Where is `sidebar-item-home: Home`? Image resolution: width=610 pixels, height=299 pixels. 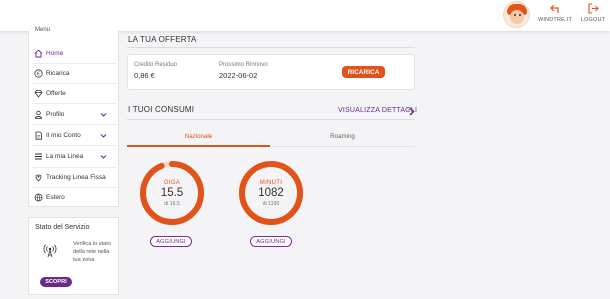
sidebar-item-home: Home is located at coordinates (74, 53).